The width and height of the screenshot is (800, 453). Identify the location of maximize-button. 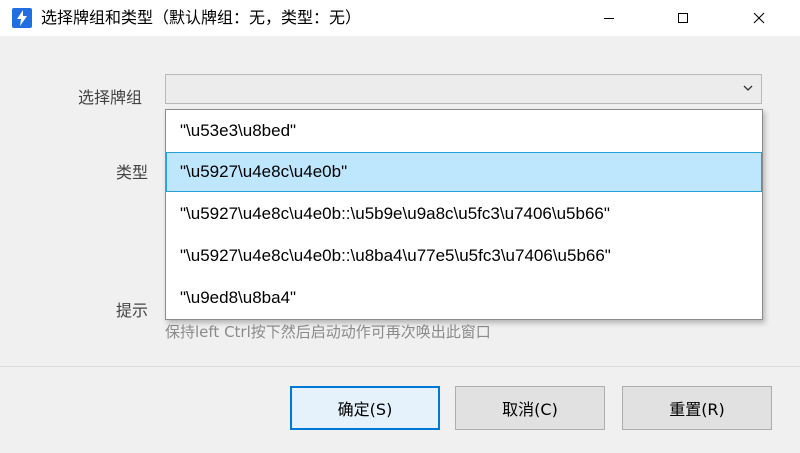
(683, 18).